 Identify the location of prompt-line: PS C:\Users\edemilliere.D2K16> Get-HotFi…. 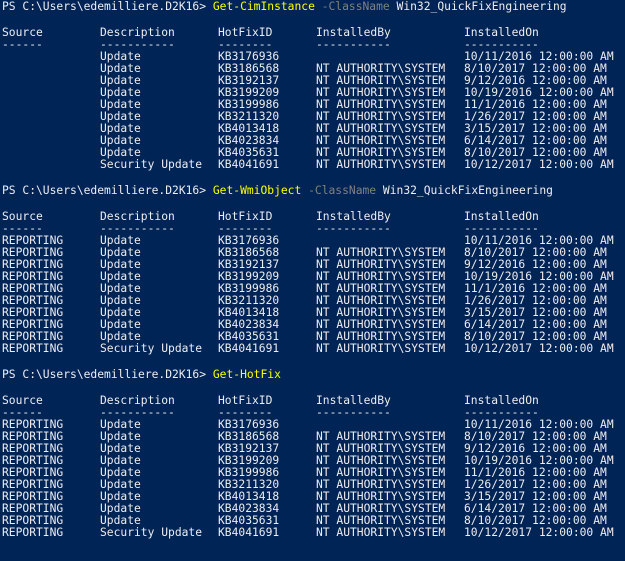
(313, 376).